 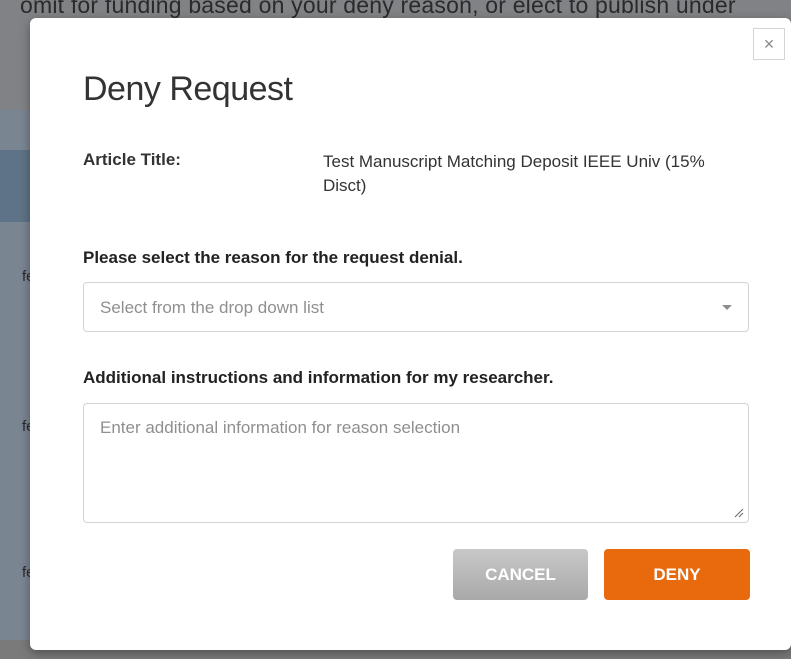 What do you see at coordinates (416, 307) in the screenshot?
I see `reason-dropdown: Select from the drop down list` at bounding box center [416, 307].